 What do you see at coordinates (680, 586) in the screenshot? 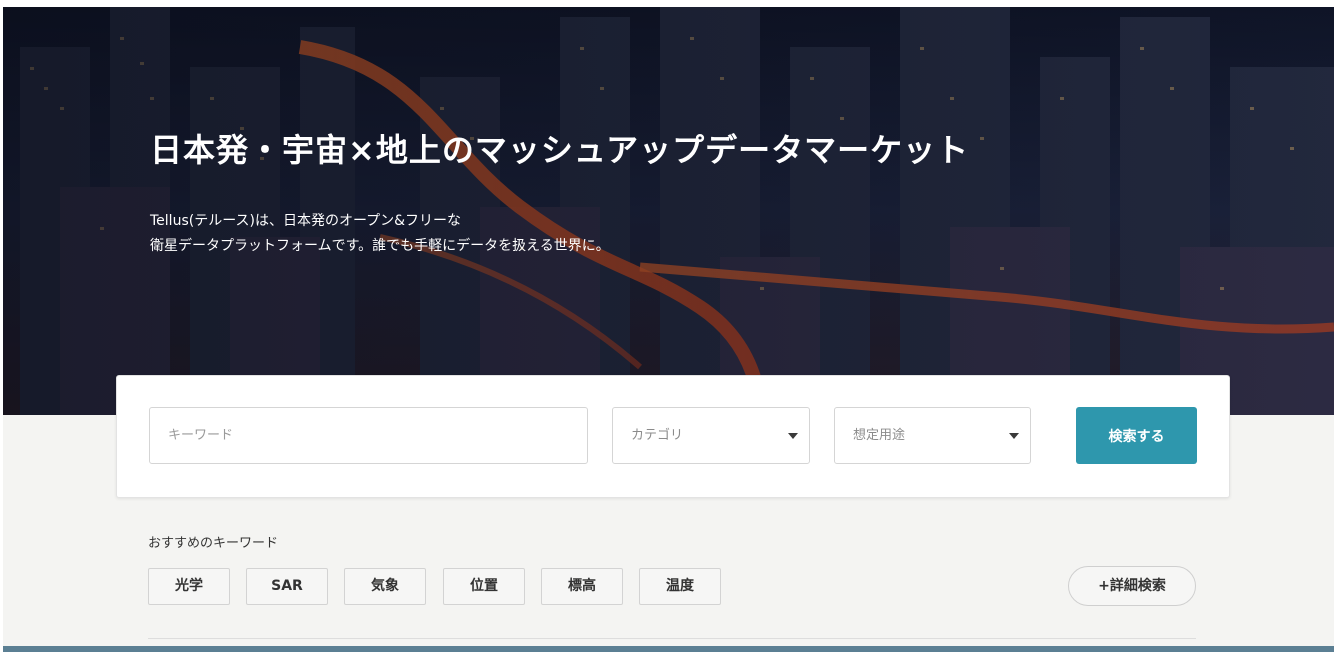
I see `keyword-tag-temperature: 温度` at bounding box center [680, 586].